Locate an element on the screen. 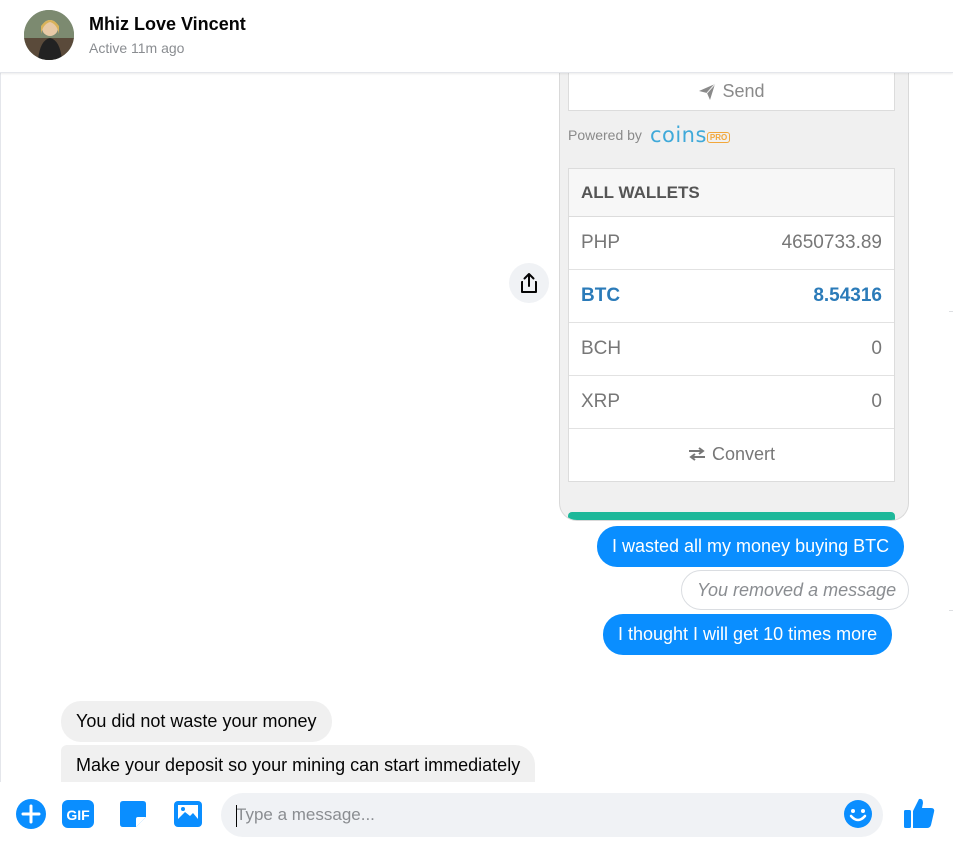  wallet-amount: 8.54316 is located at coordinates (847, 295).